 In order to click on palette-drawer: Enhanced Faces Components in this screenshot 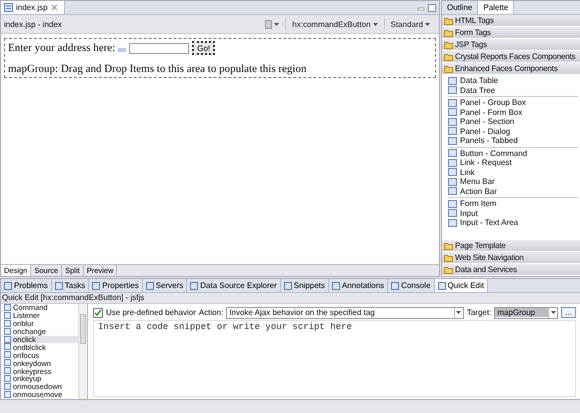, I will do `click(511, 69)`.